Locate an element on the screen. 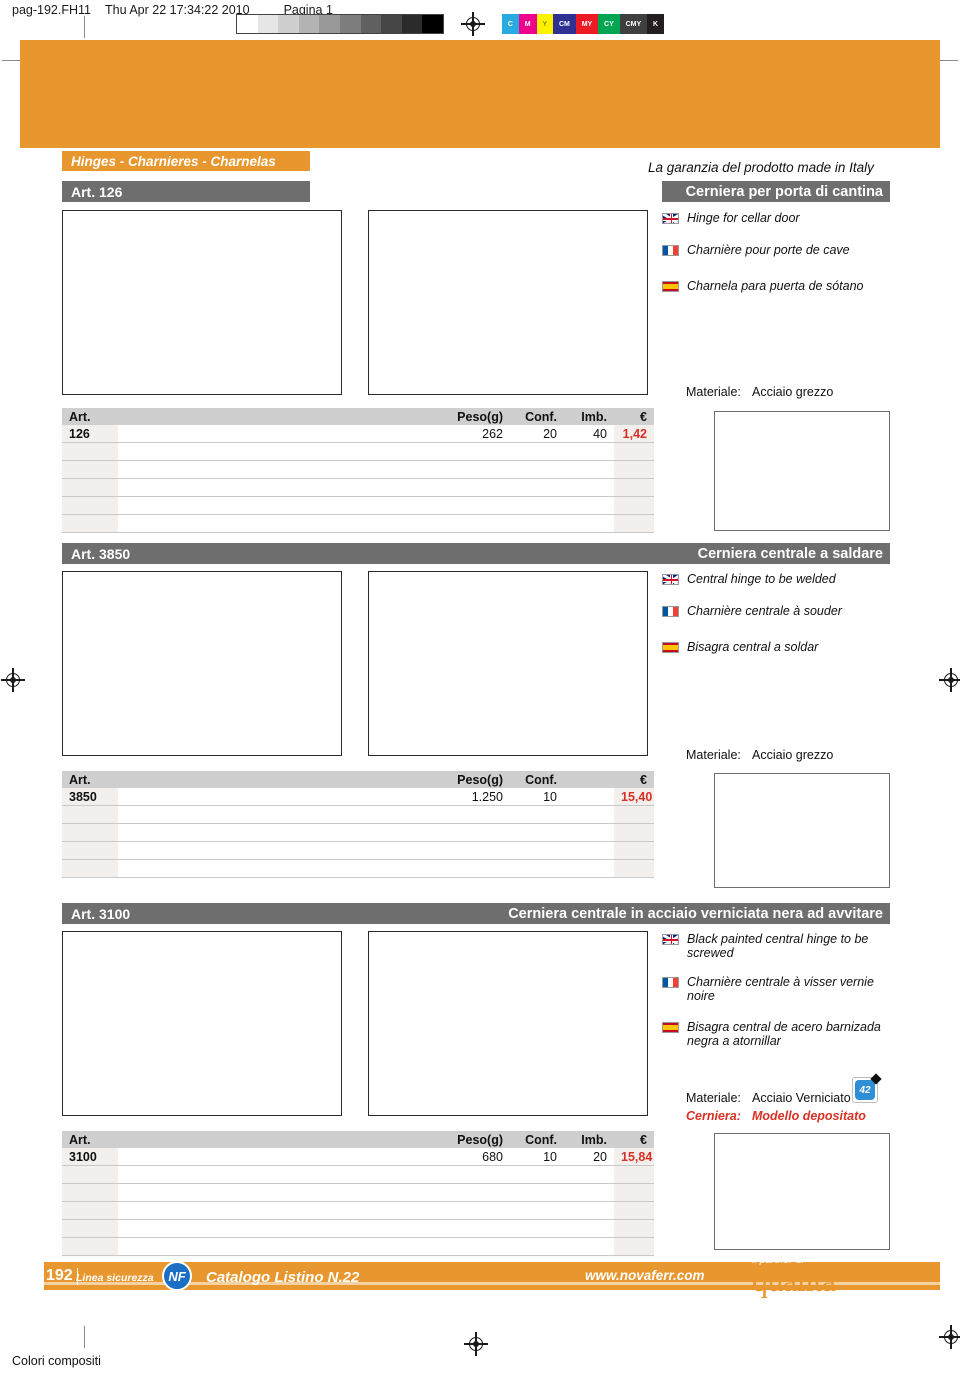 Image resolution: width=960 pixels, height=1375 pixels. cerniera-value: Modello depositato is located at coordinates (809, 1116).